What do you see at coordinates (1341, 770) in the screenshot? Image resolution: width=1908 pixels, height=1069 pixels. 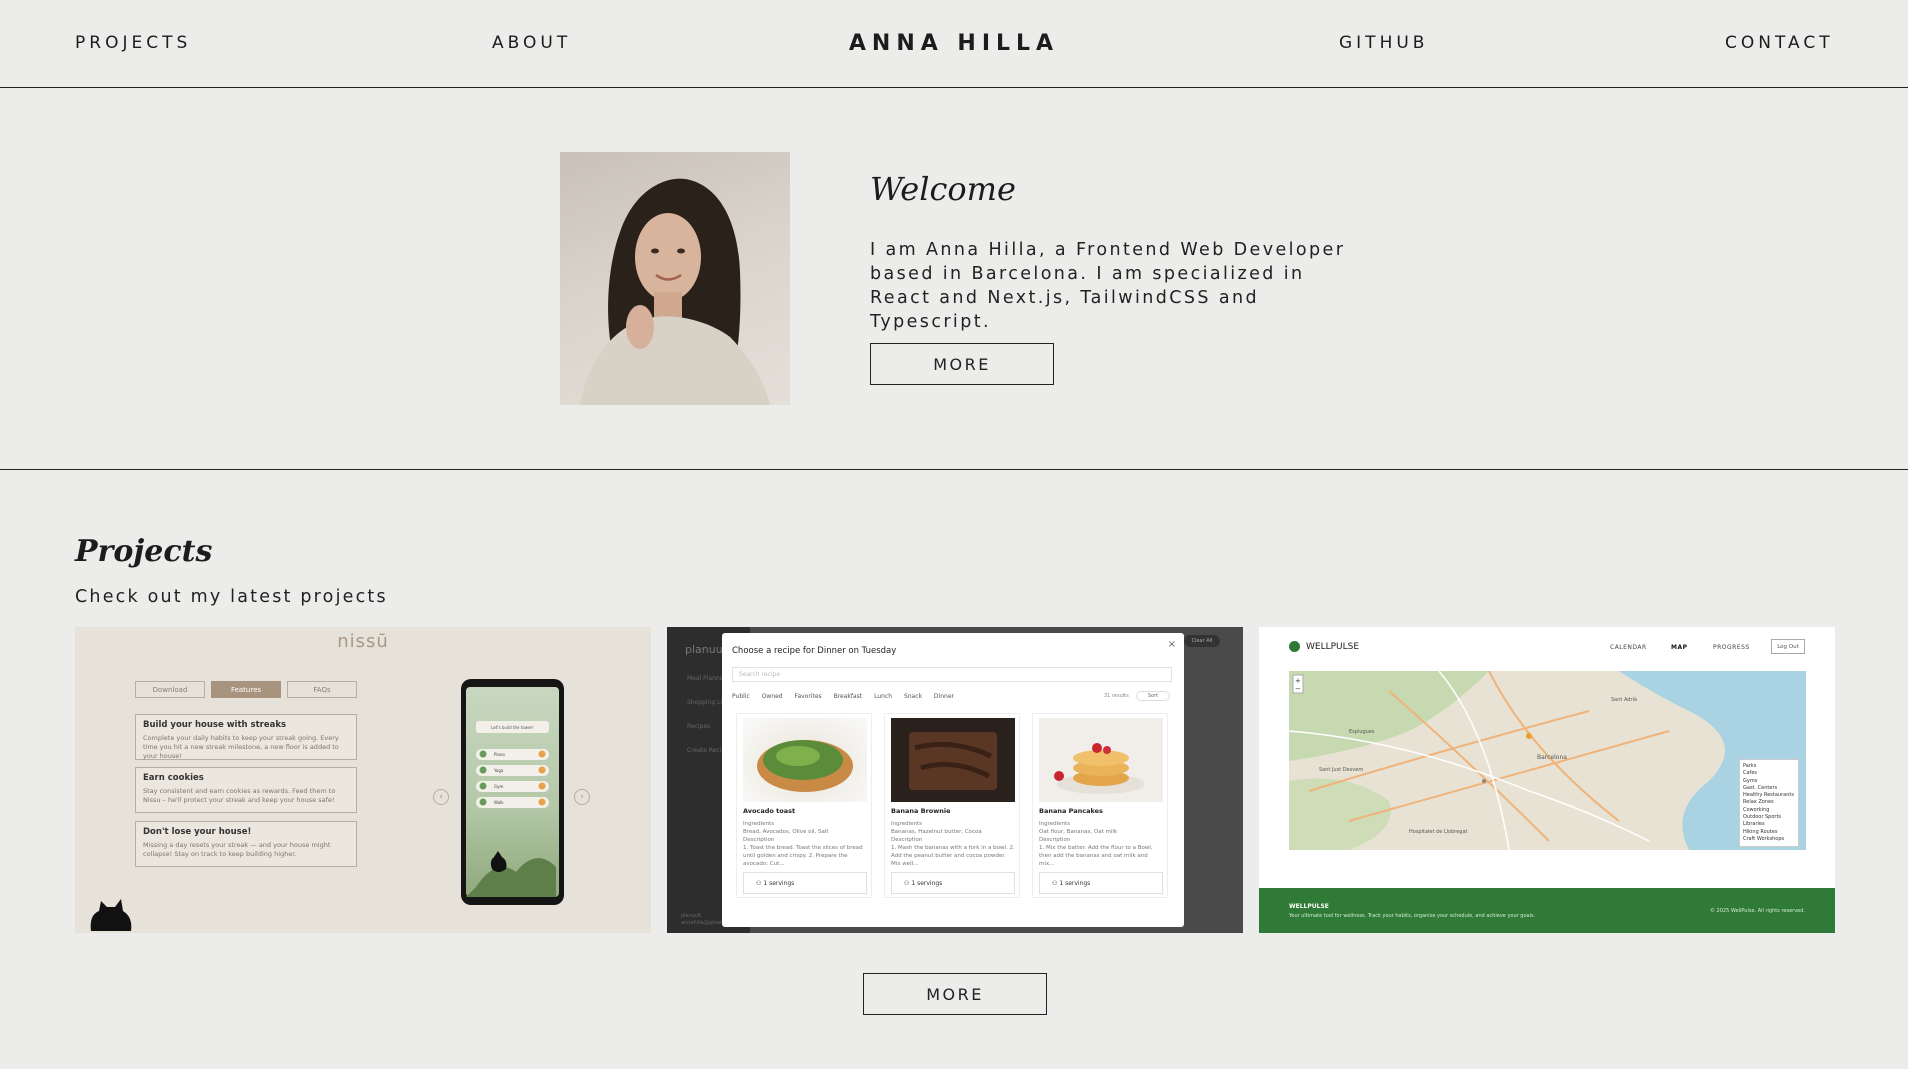 I see `map-label: Sant Just Desvern` at bounding box center [1341, 770].